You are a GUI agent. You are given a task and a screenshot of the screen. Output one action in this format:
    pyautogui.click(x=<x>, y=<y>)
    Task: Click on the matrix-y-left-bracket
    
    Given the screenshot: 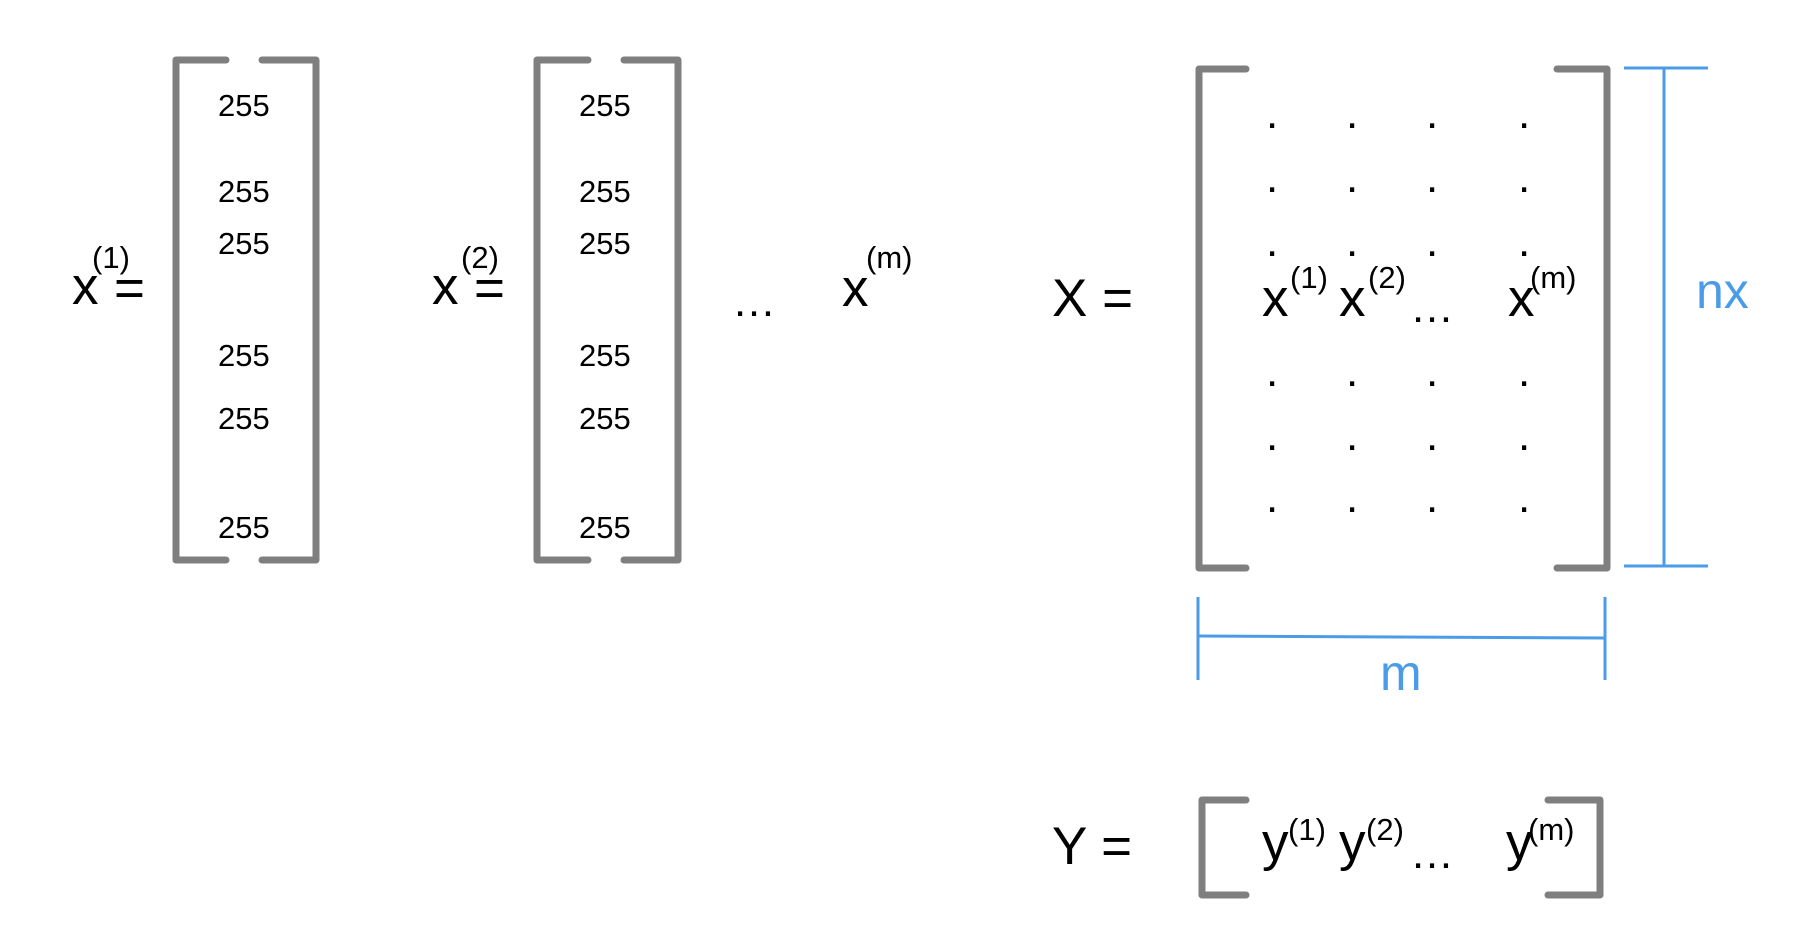 What is the action you would take?
    pyautogui.click(x=1224, y=847)
    